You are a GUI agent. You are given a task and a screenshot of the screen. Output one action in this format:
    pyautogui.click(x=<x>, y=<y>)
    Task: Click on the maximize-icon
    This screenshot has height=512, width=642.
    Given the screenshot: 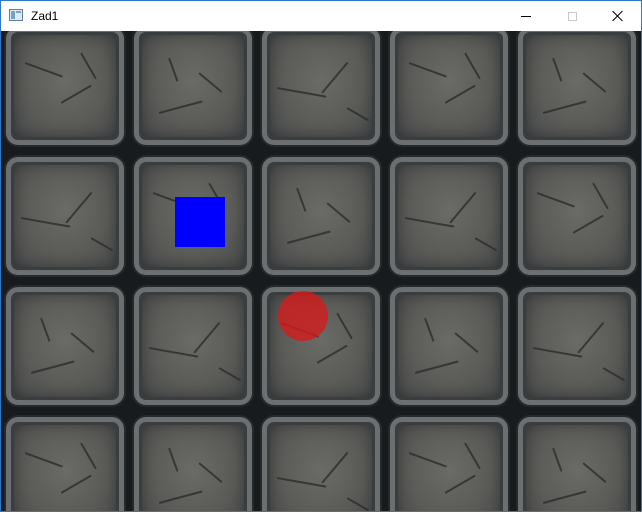 What is the action you would take?
    pyautogui.click(x=572, y=16)
    